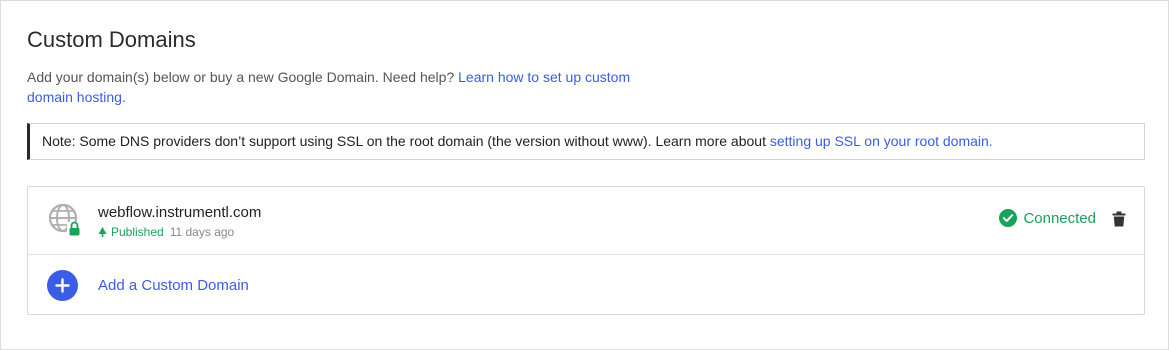 This screenshot has height=350, width=1169. I want to click on add-domain-label: Add a Custom Domain, so click(173, 285).